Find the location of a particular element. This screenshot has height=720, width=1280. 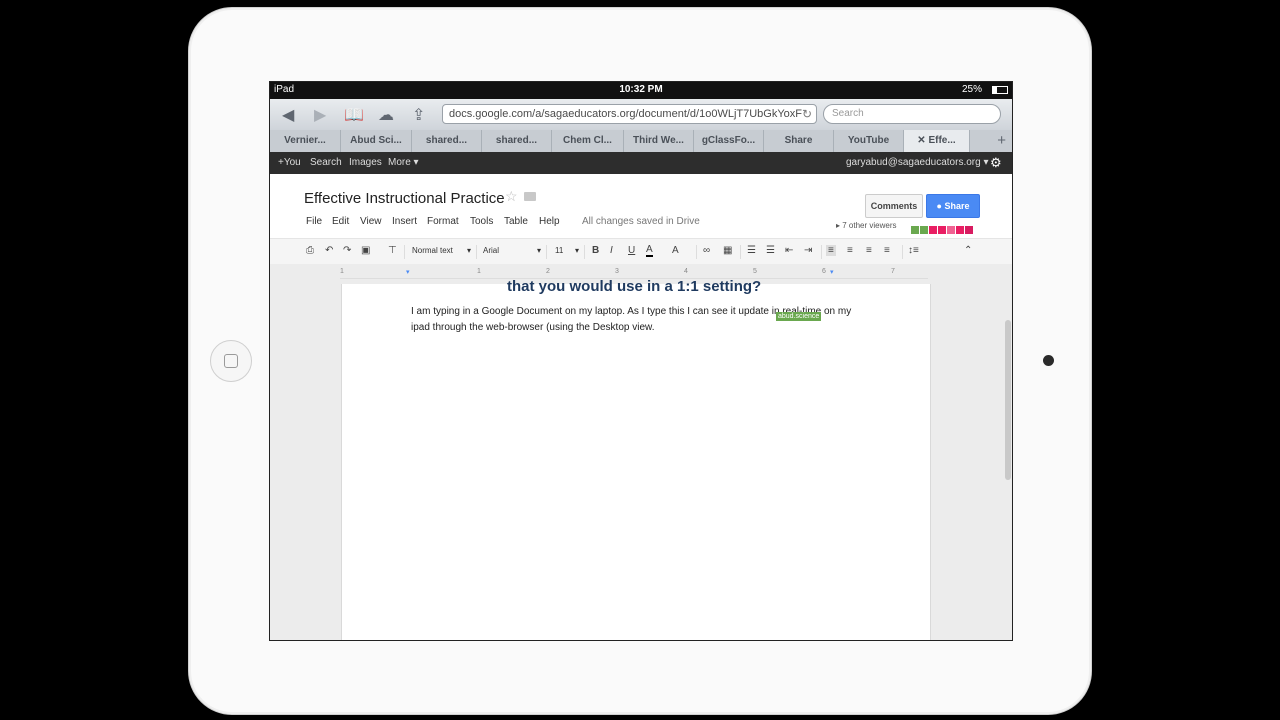

increase-indent-icon: ⇥ is located at coordinates (808, 250).